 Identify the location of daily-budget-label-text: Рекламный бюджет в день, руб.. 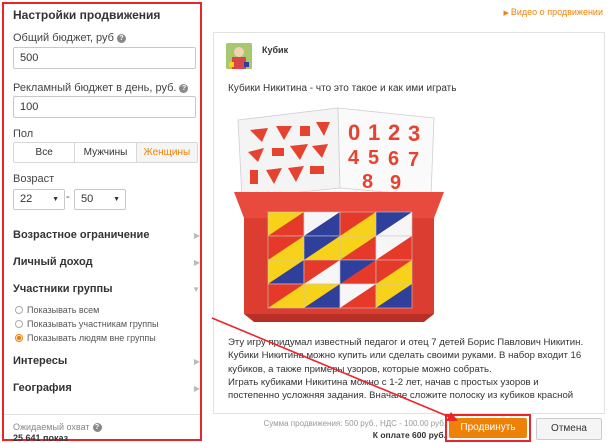
(95, 88).